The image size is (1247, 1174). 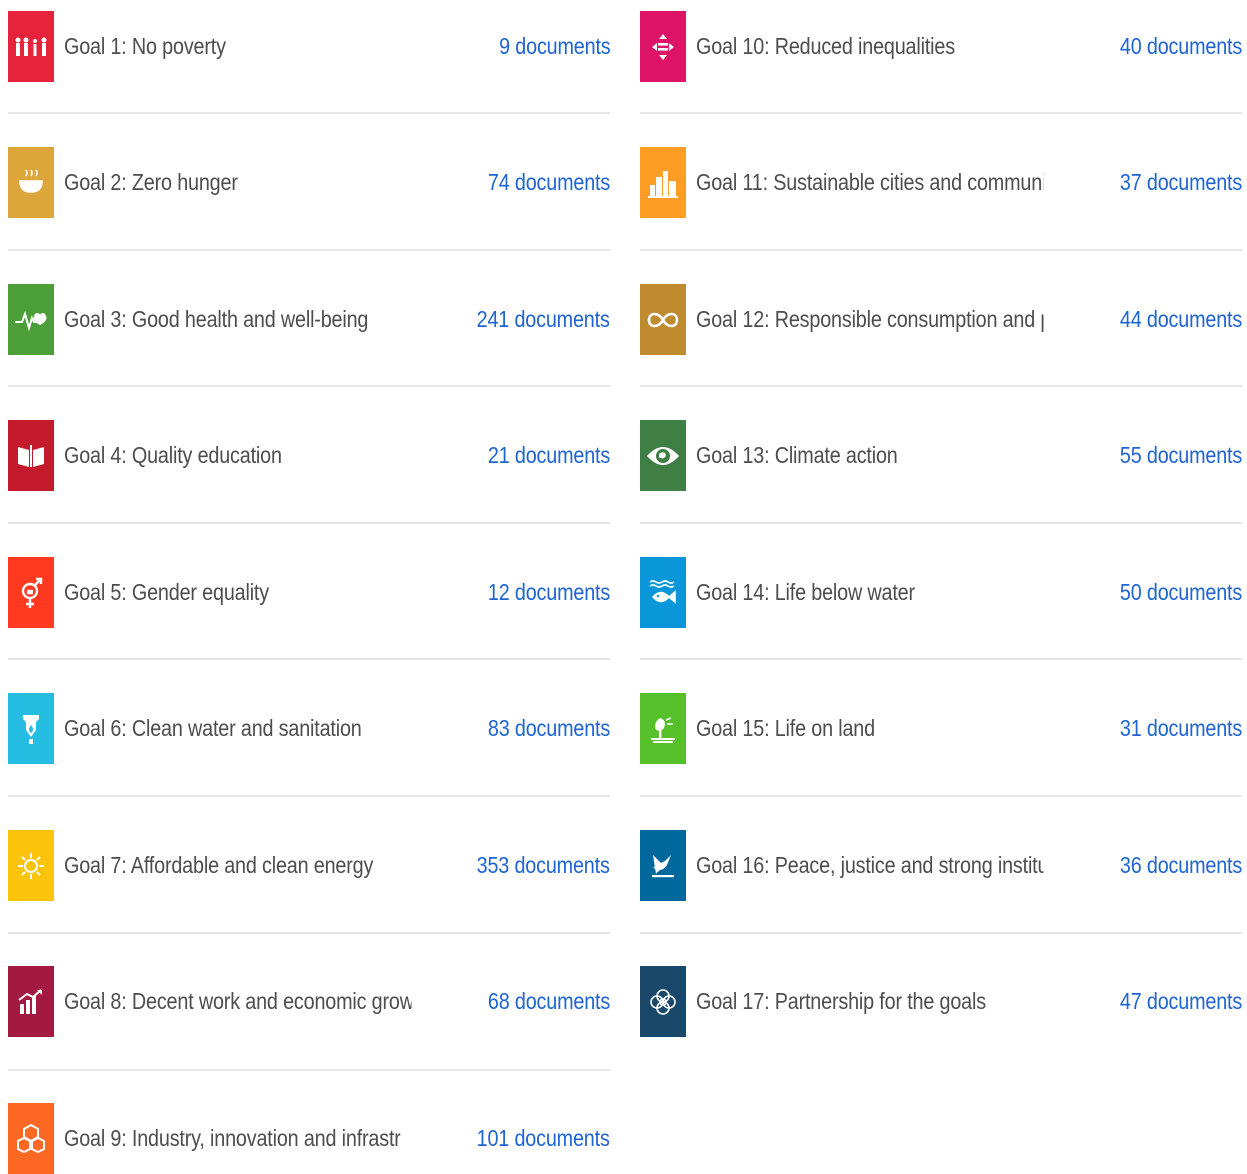 What do you see at coordinates (663, 182) in the screenshot?
I see `city-icon` at bounding box center [663, 182].